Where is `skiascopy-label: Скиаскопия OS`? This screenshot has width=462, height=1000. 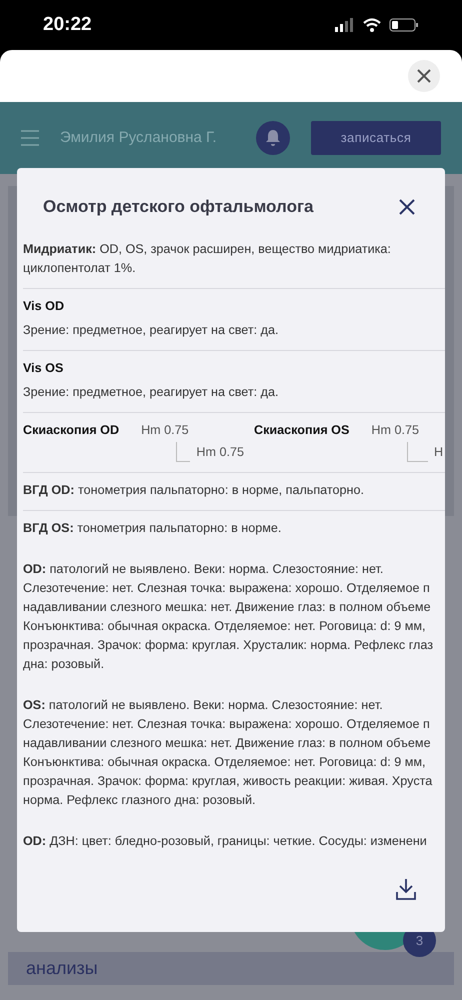
skiascopy-label: Скиаскопия OS is located at coordinates (302, 430).